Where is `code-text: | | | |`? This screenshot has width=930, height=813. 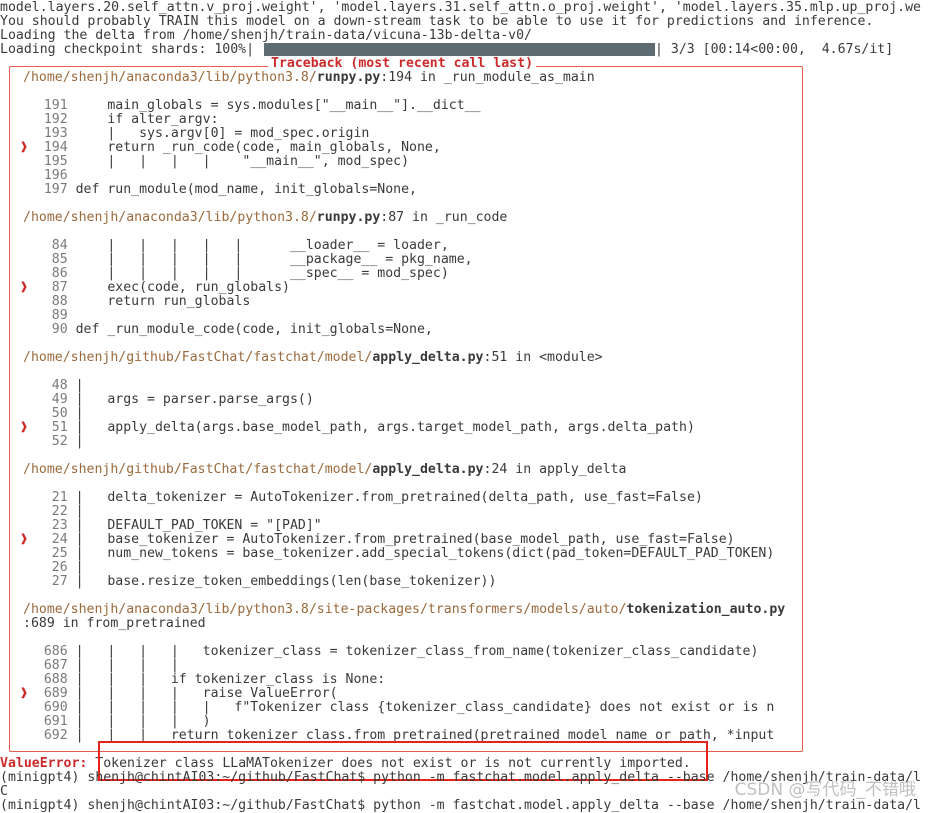
code-text: | | | | is located at coordinates (127, 665).